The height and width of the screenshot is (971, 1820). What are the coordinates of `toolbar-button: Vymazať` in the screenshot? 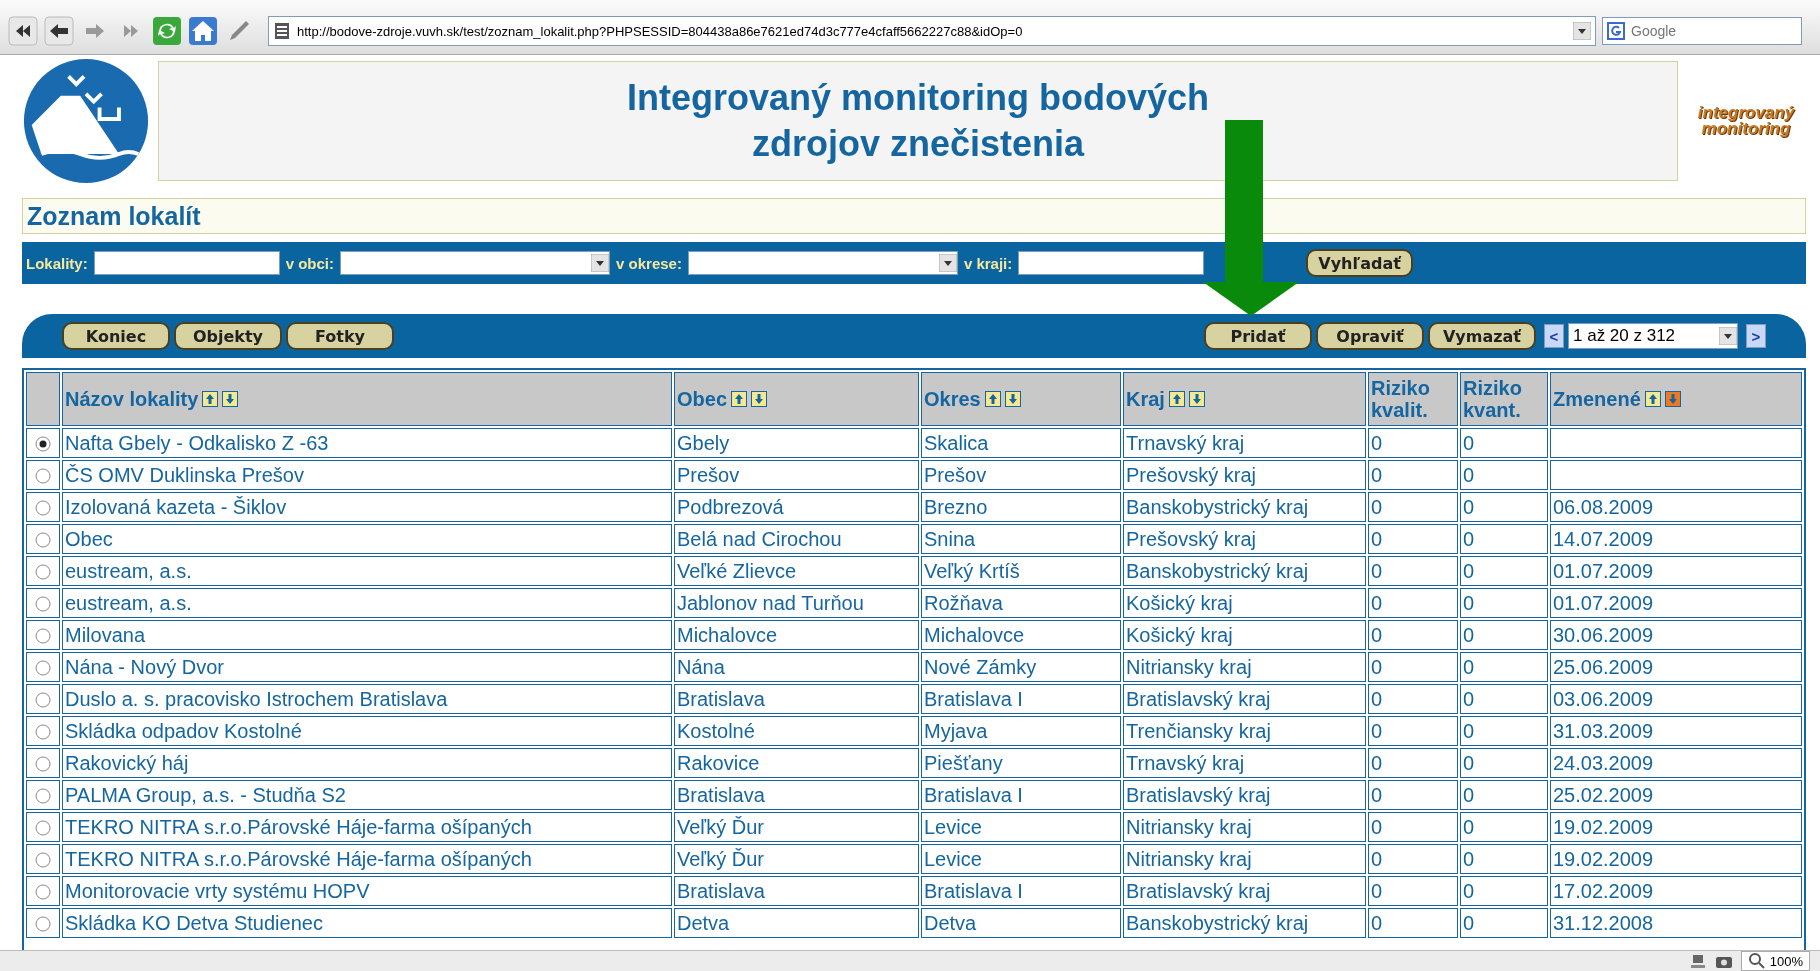 It's located at (1482, 336).